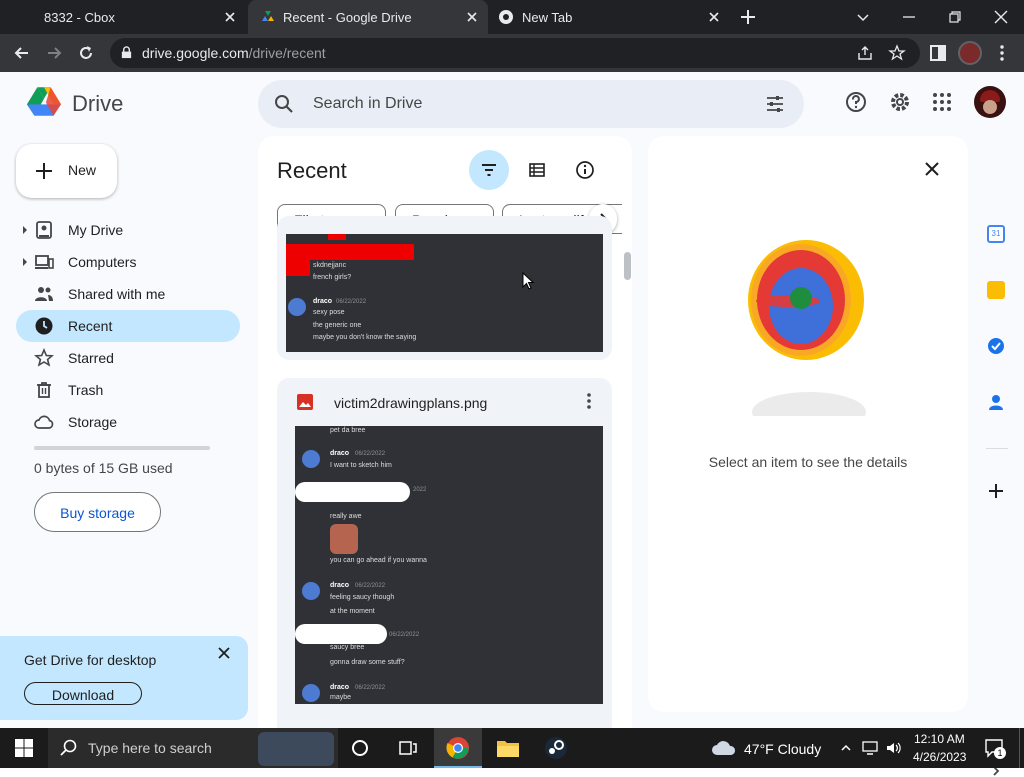  Describe the element at coordinates (347, 17) in the screenshot. I see `tab-title: Recent - Google Drive` at that location.